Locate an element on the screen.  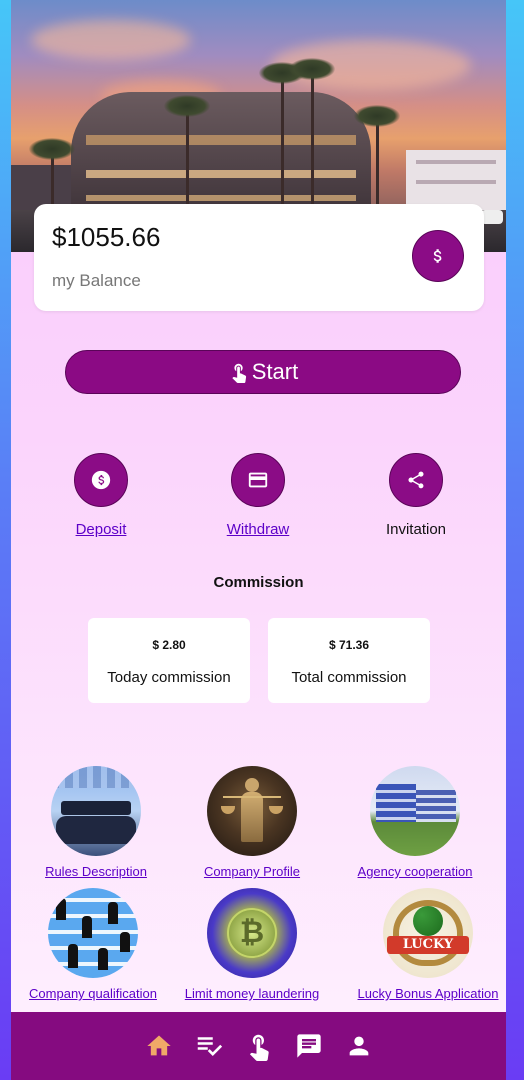
limit-money-laundering-tile: ₿ Limit money laundering is located at coordinates (252, 944).